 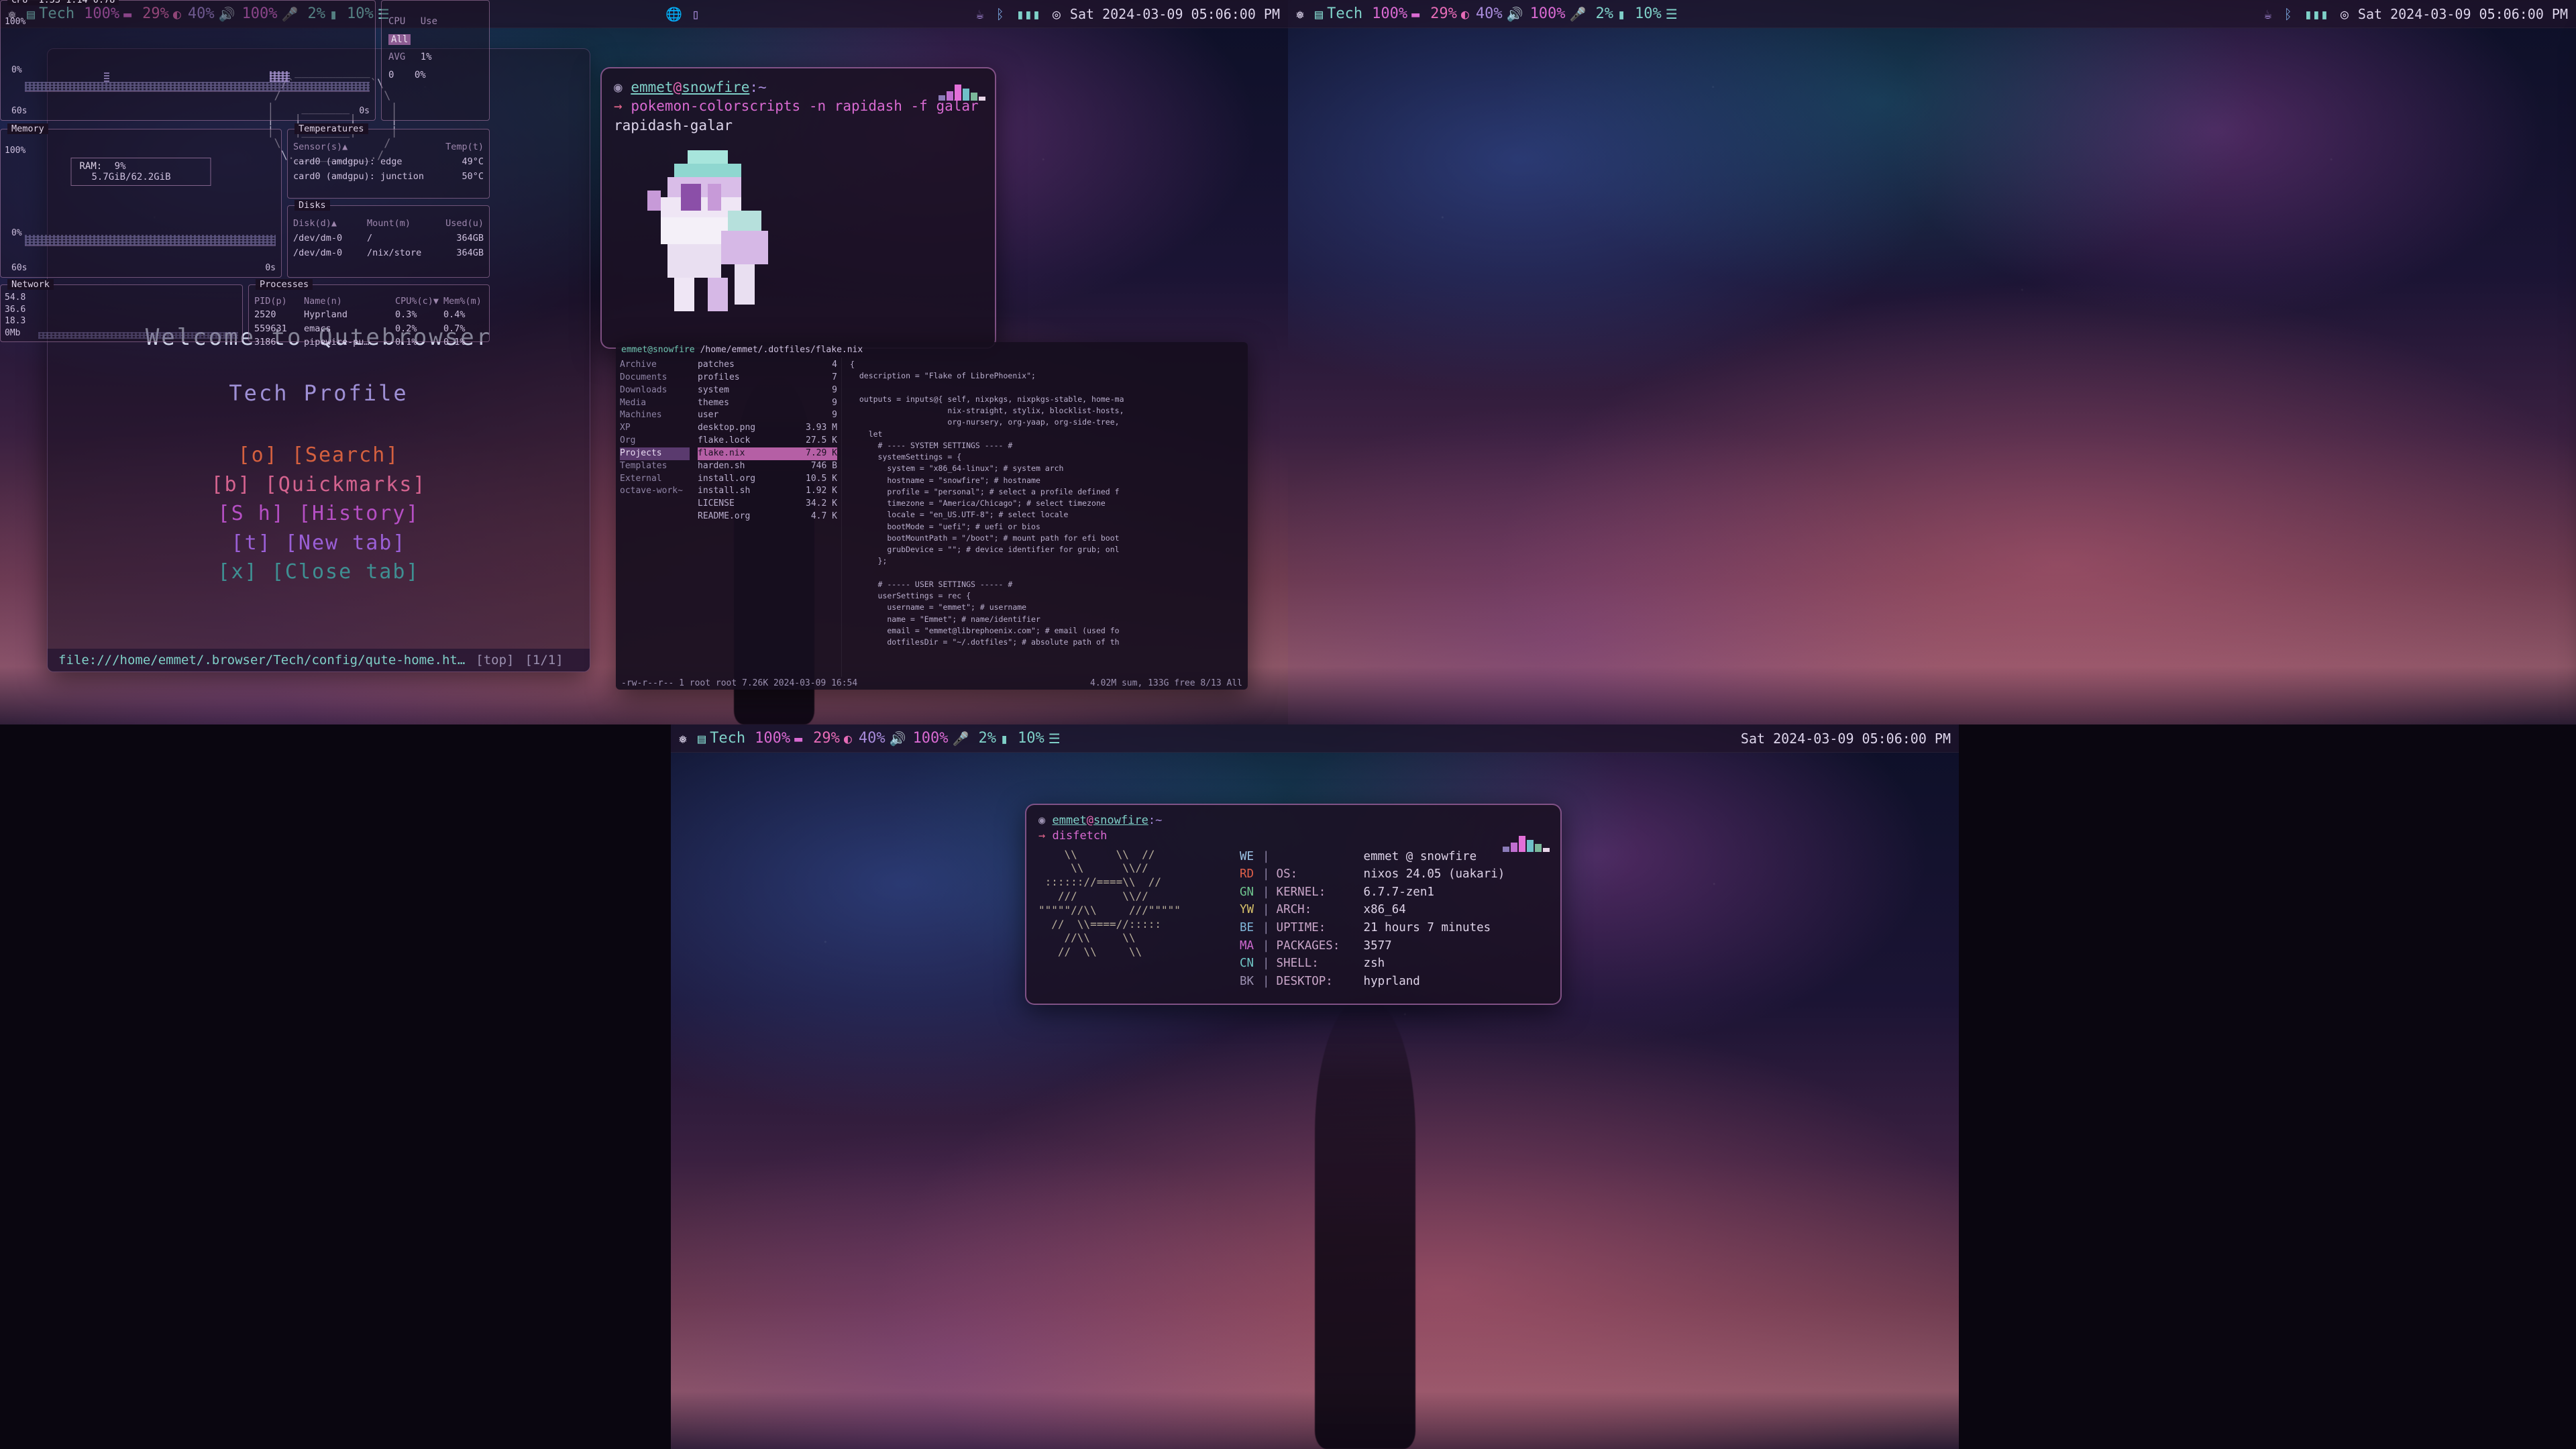 I want to click on prompt-user: emmet, so click(x=652, y=87).